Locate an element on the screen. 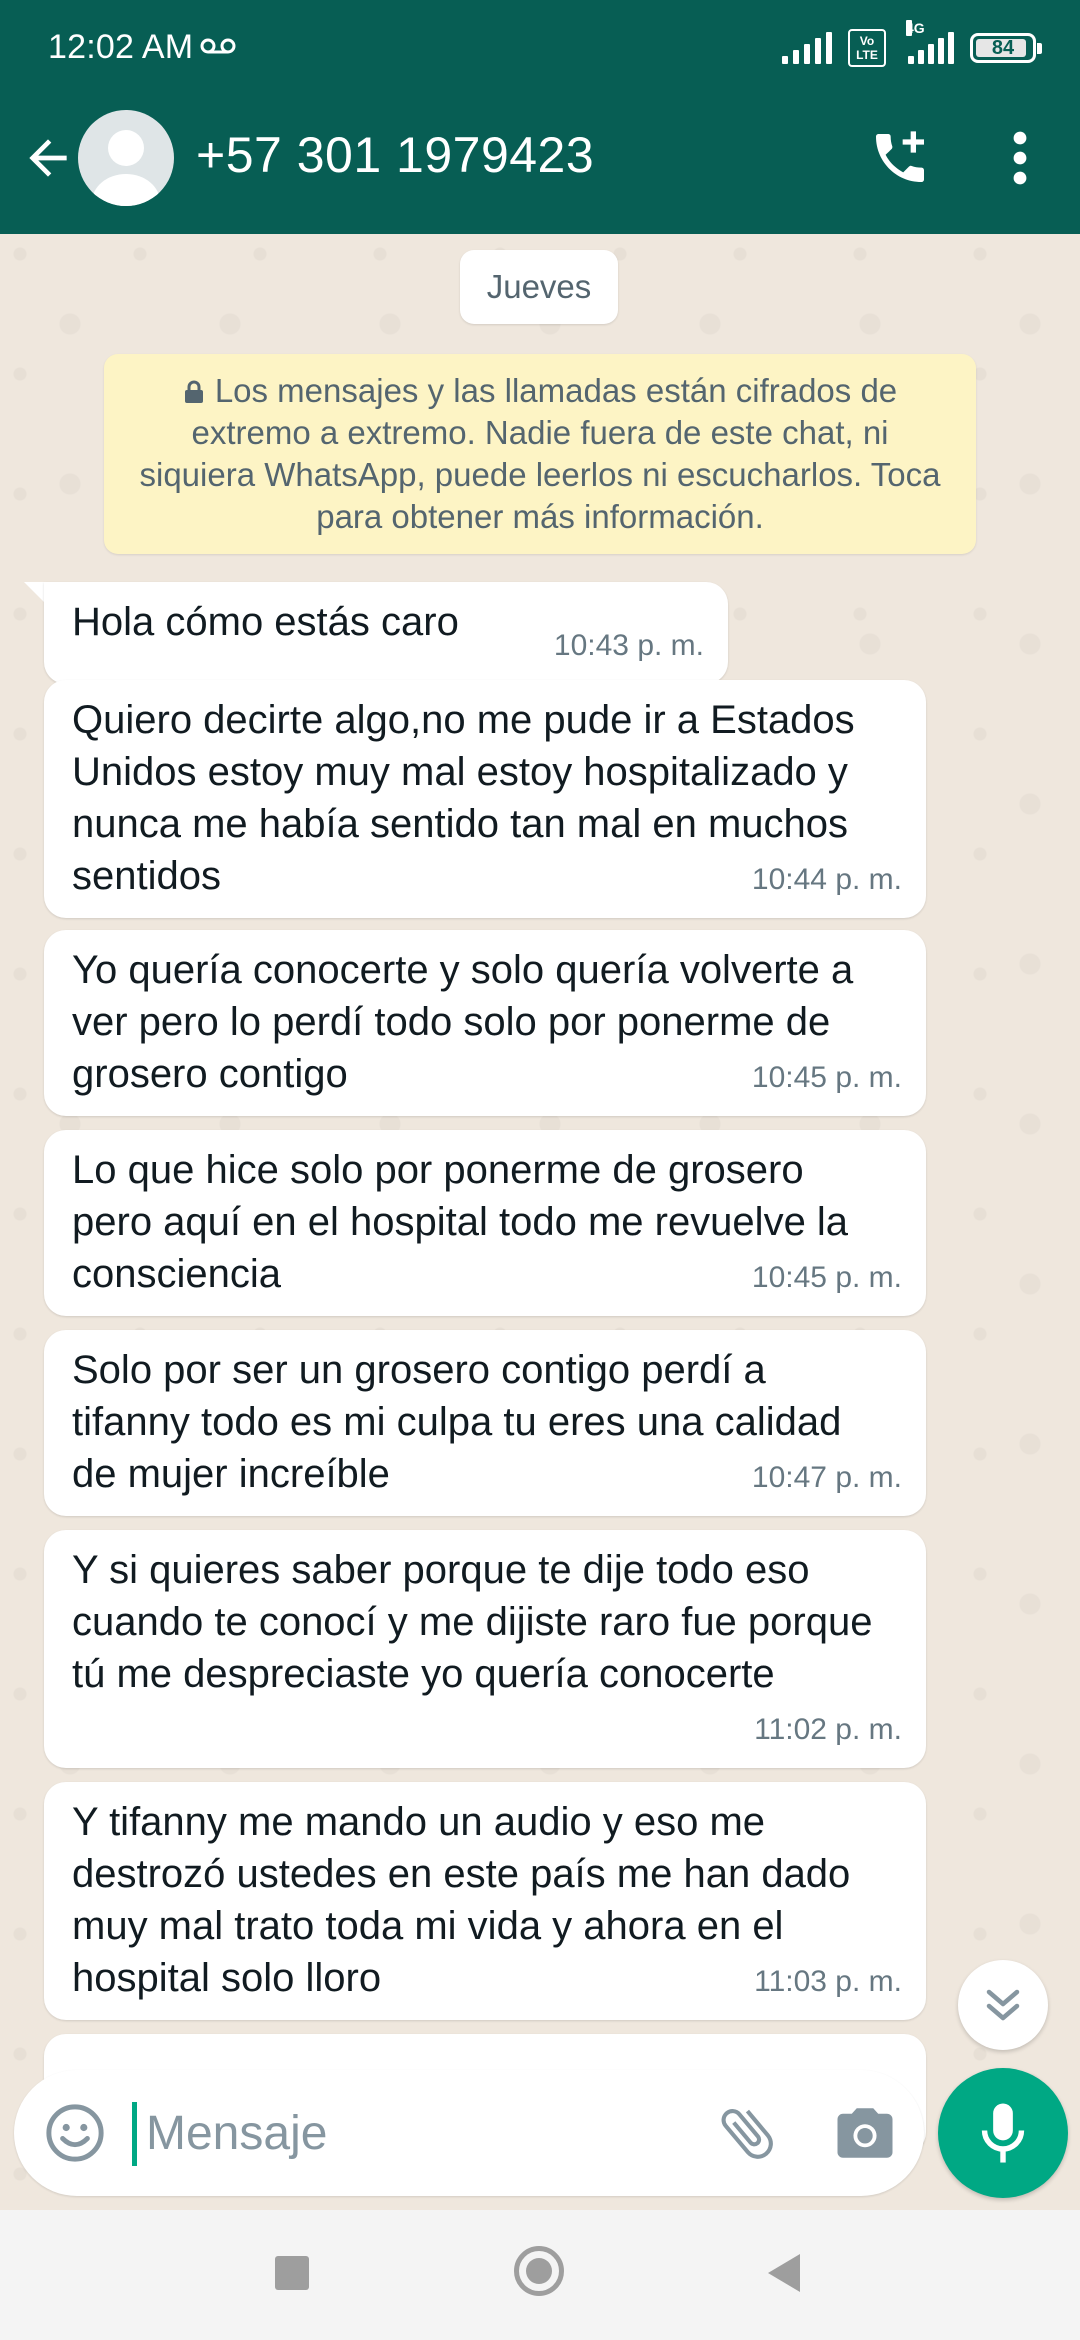  message-time: 10:44 p. m. is located at coordinates (826, 879).